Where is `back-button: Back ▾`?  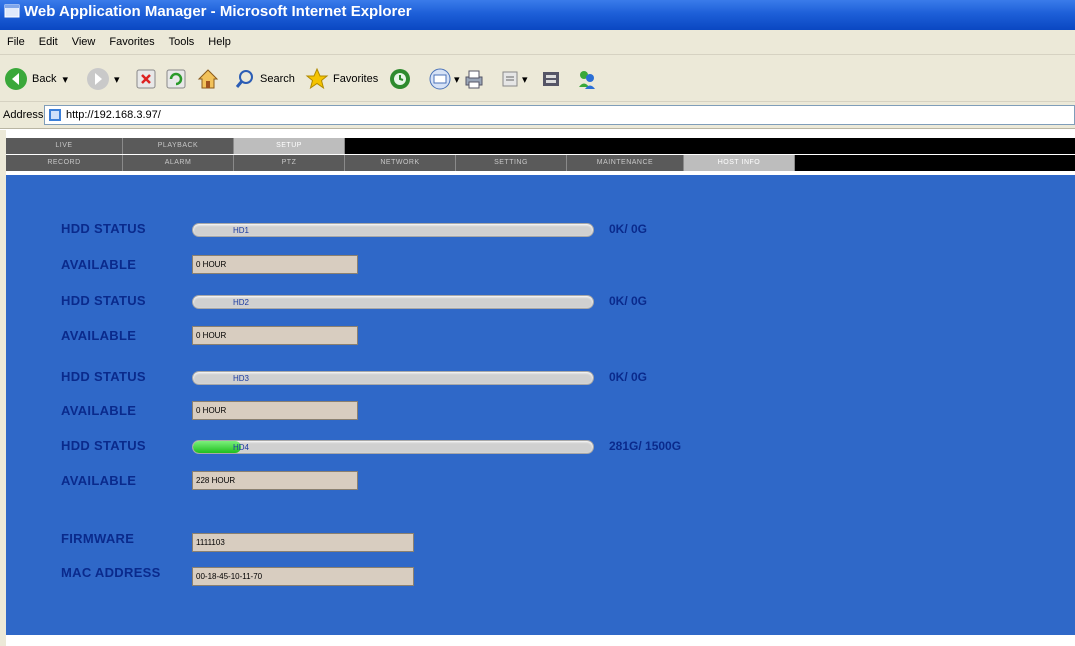
back-button: Back ▾ is located at coordinates (36, 79).